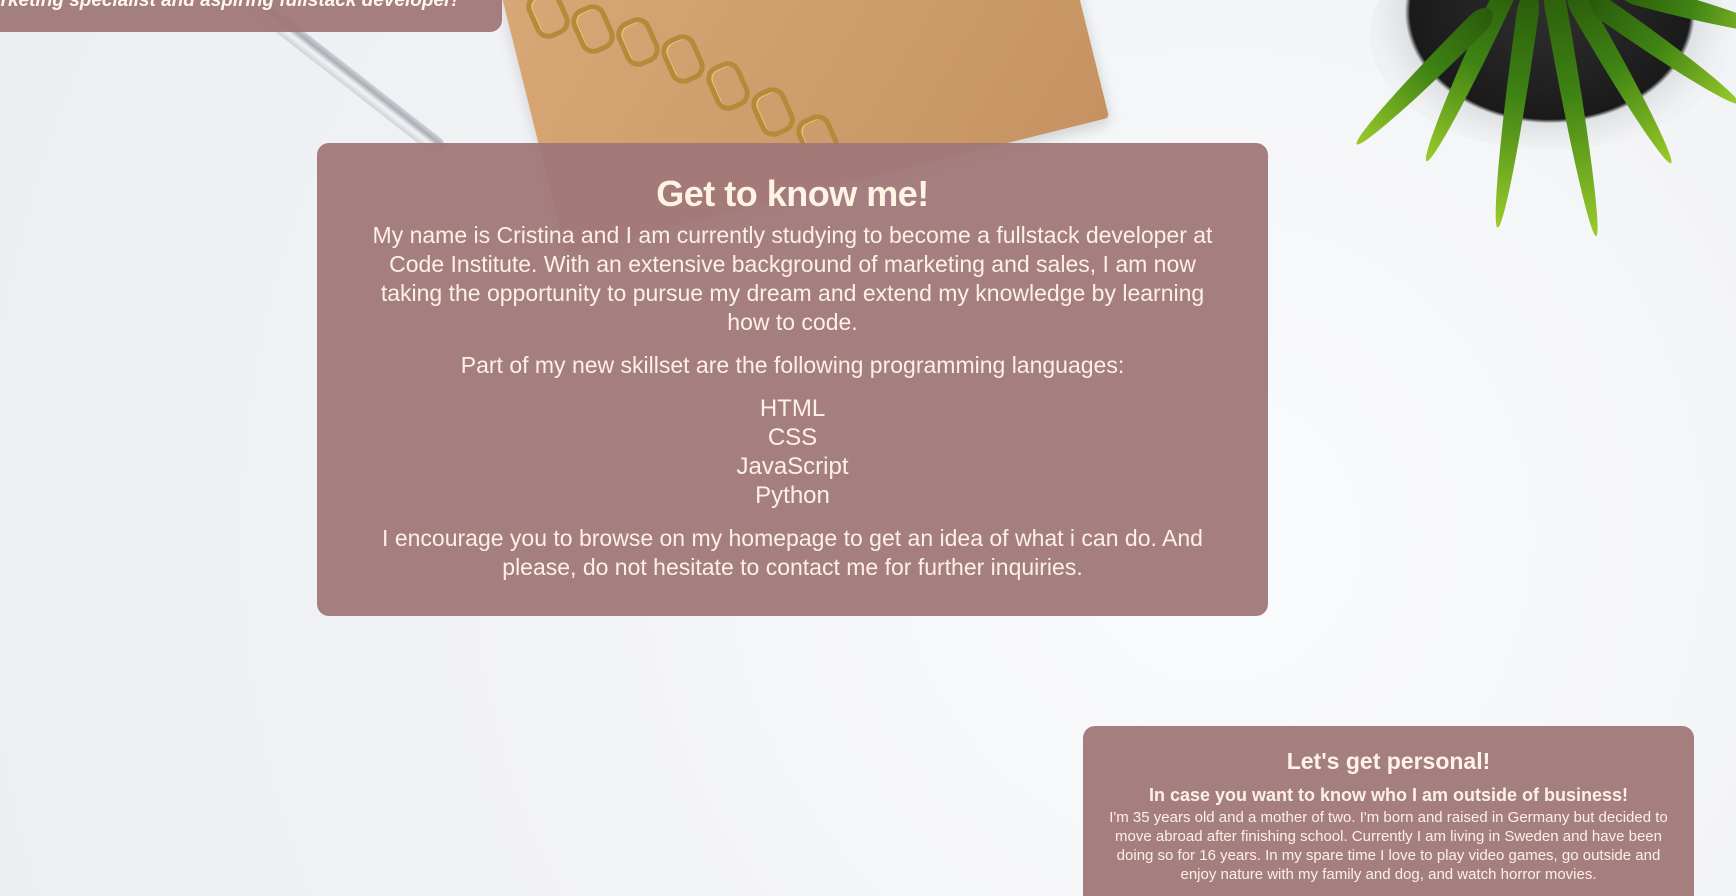 Image resolution: width=1736 pixels, height=896 pixels. What do you see at coordinates (792, 437) in the screenshot?
I see `skill-item: CSS` at bounding box center [792, 437].